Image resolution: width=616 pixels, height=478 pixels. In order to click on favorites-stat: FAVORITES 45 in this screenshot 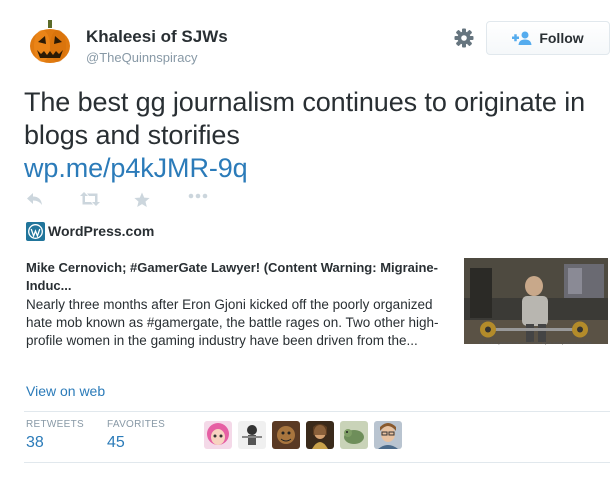, I will do `click(136, 435)`.